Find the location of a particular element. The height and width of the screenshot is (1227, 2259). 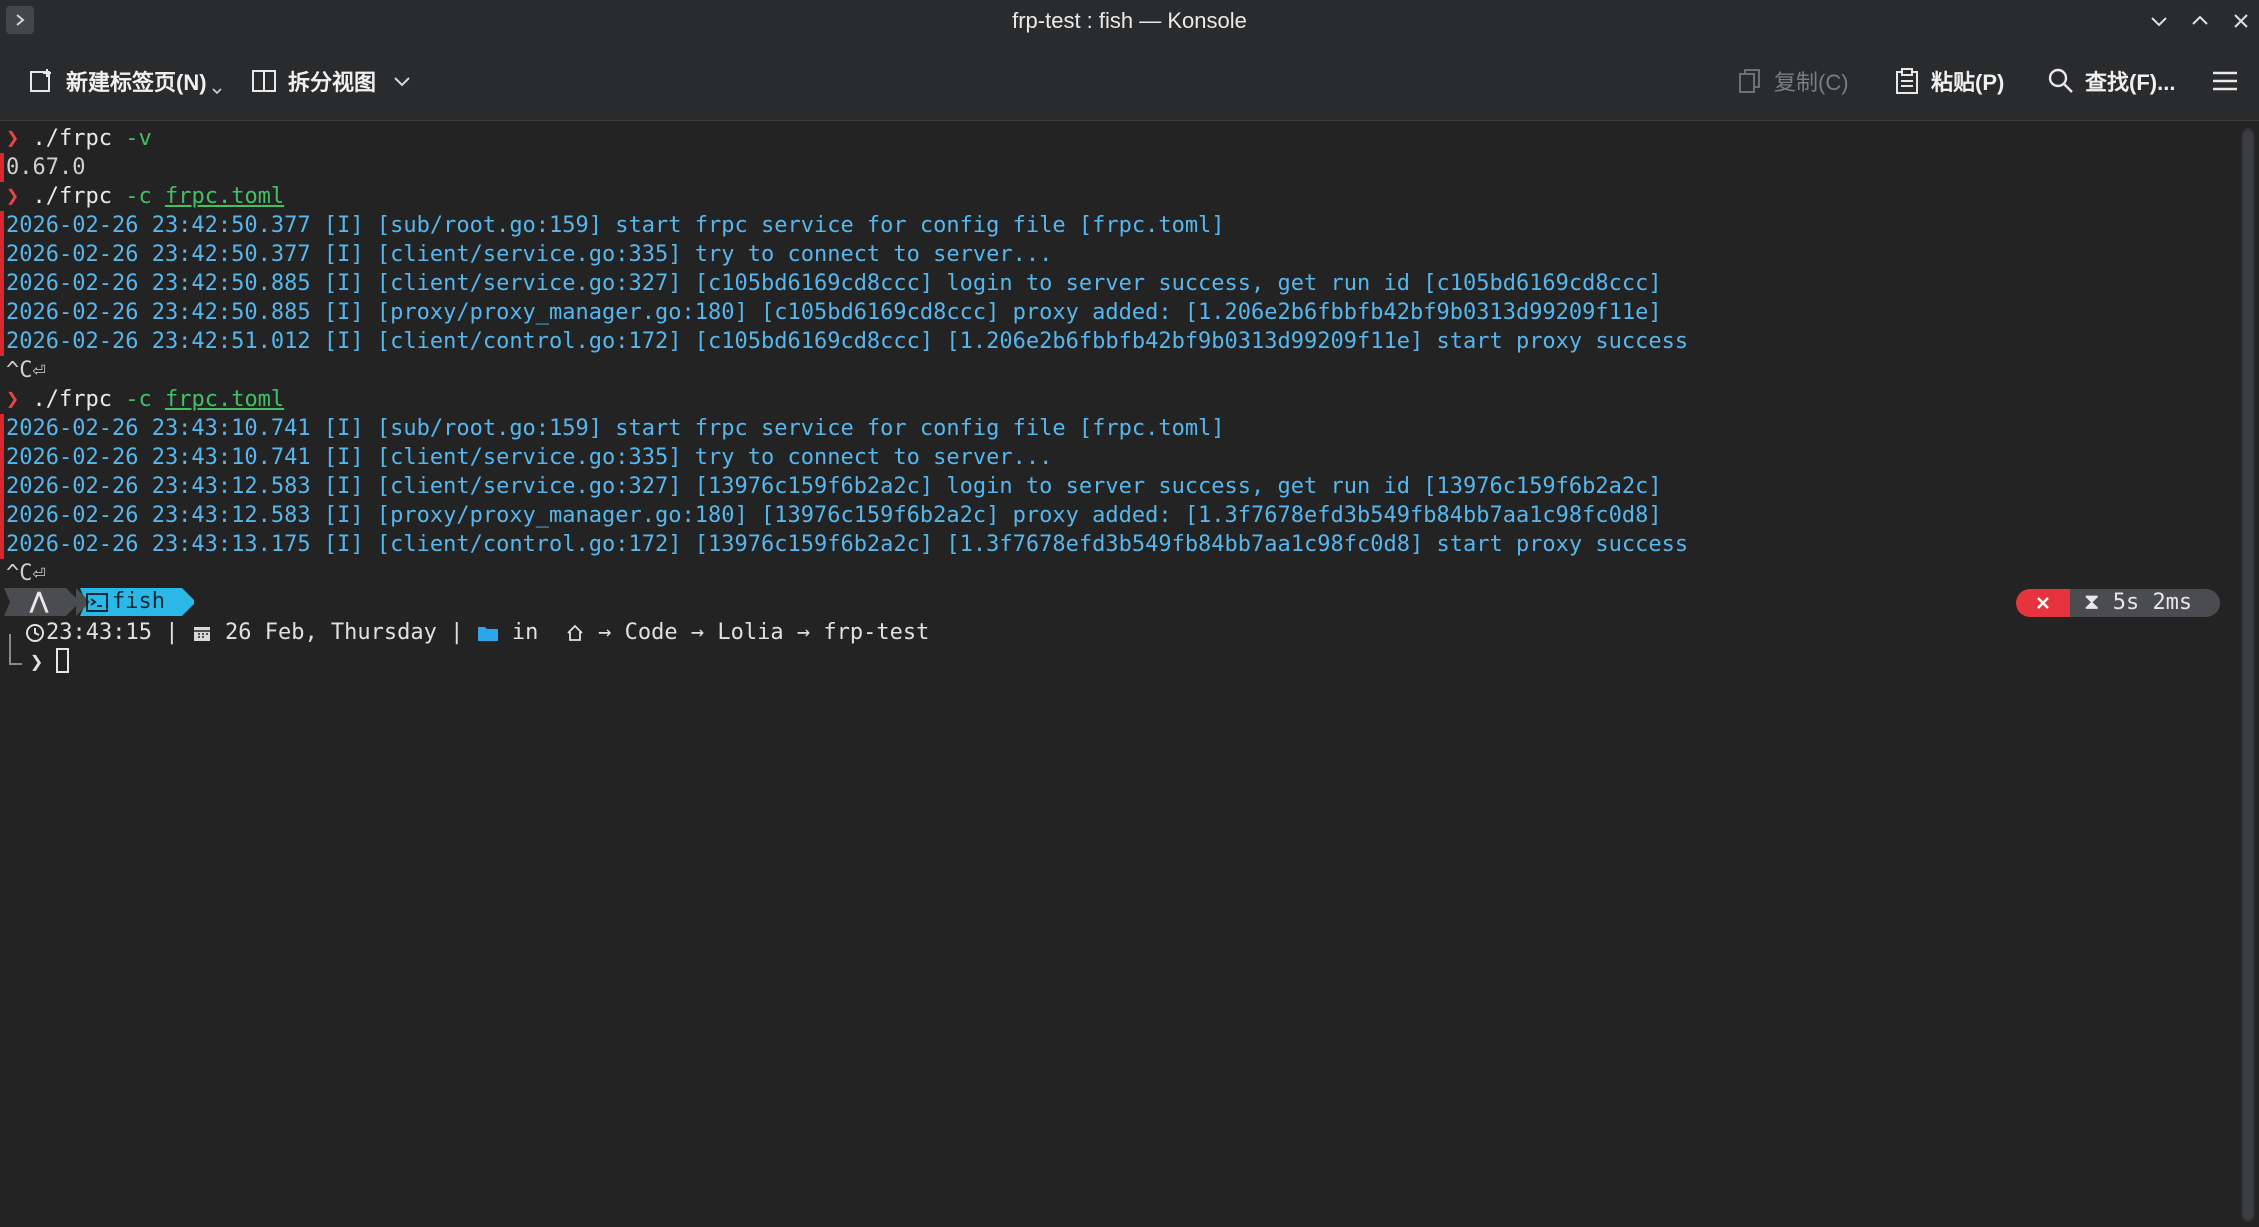

minimize-button is located at coordinates (2159, 21).